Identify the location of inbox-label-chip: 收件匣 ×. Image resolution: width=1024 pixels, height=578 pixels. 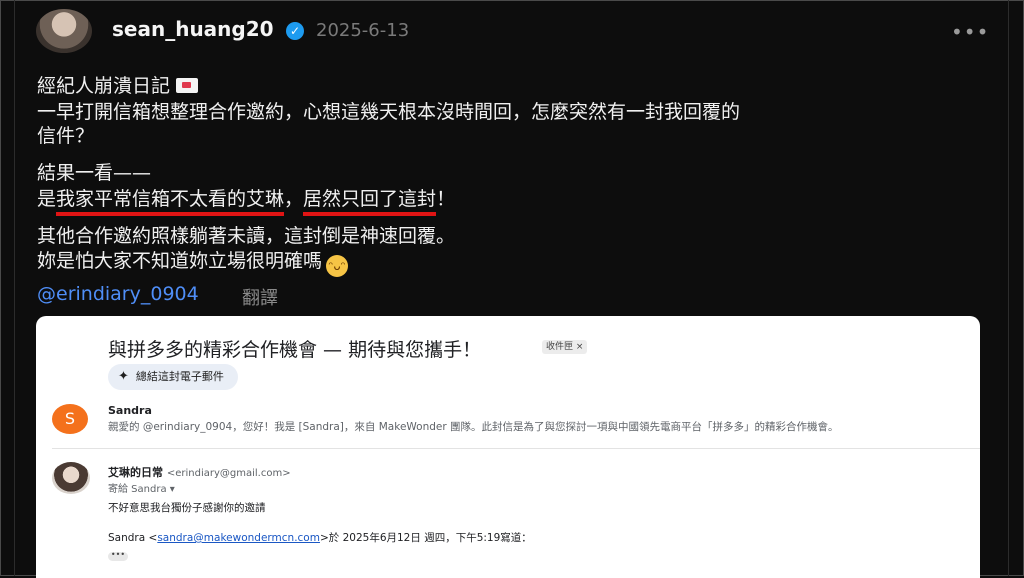
(565, 347).